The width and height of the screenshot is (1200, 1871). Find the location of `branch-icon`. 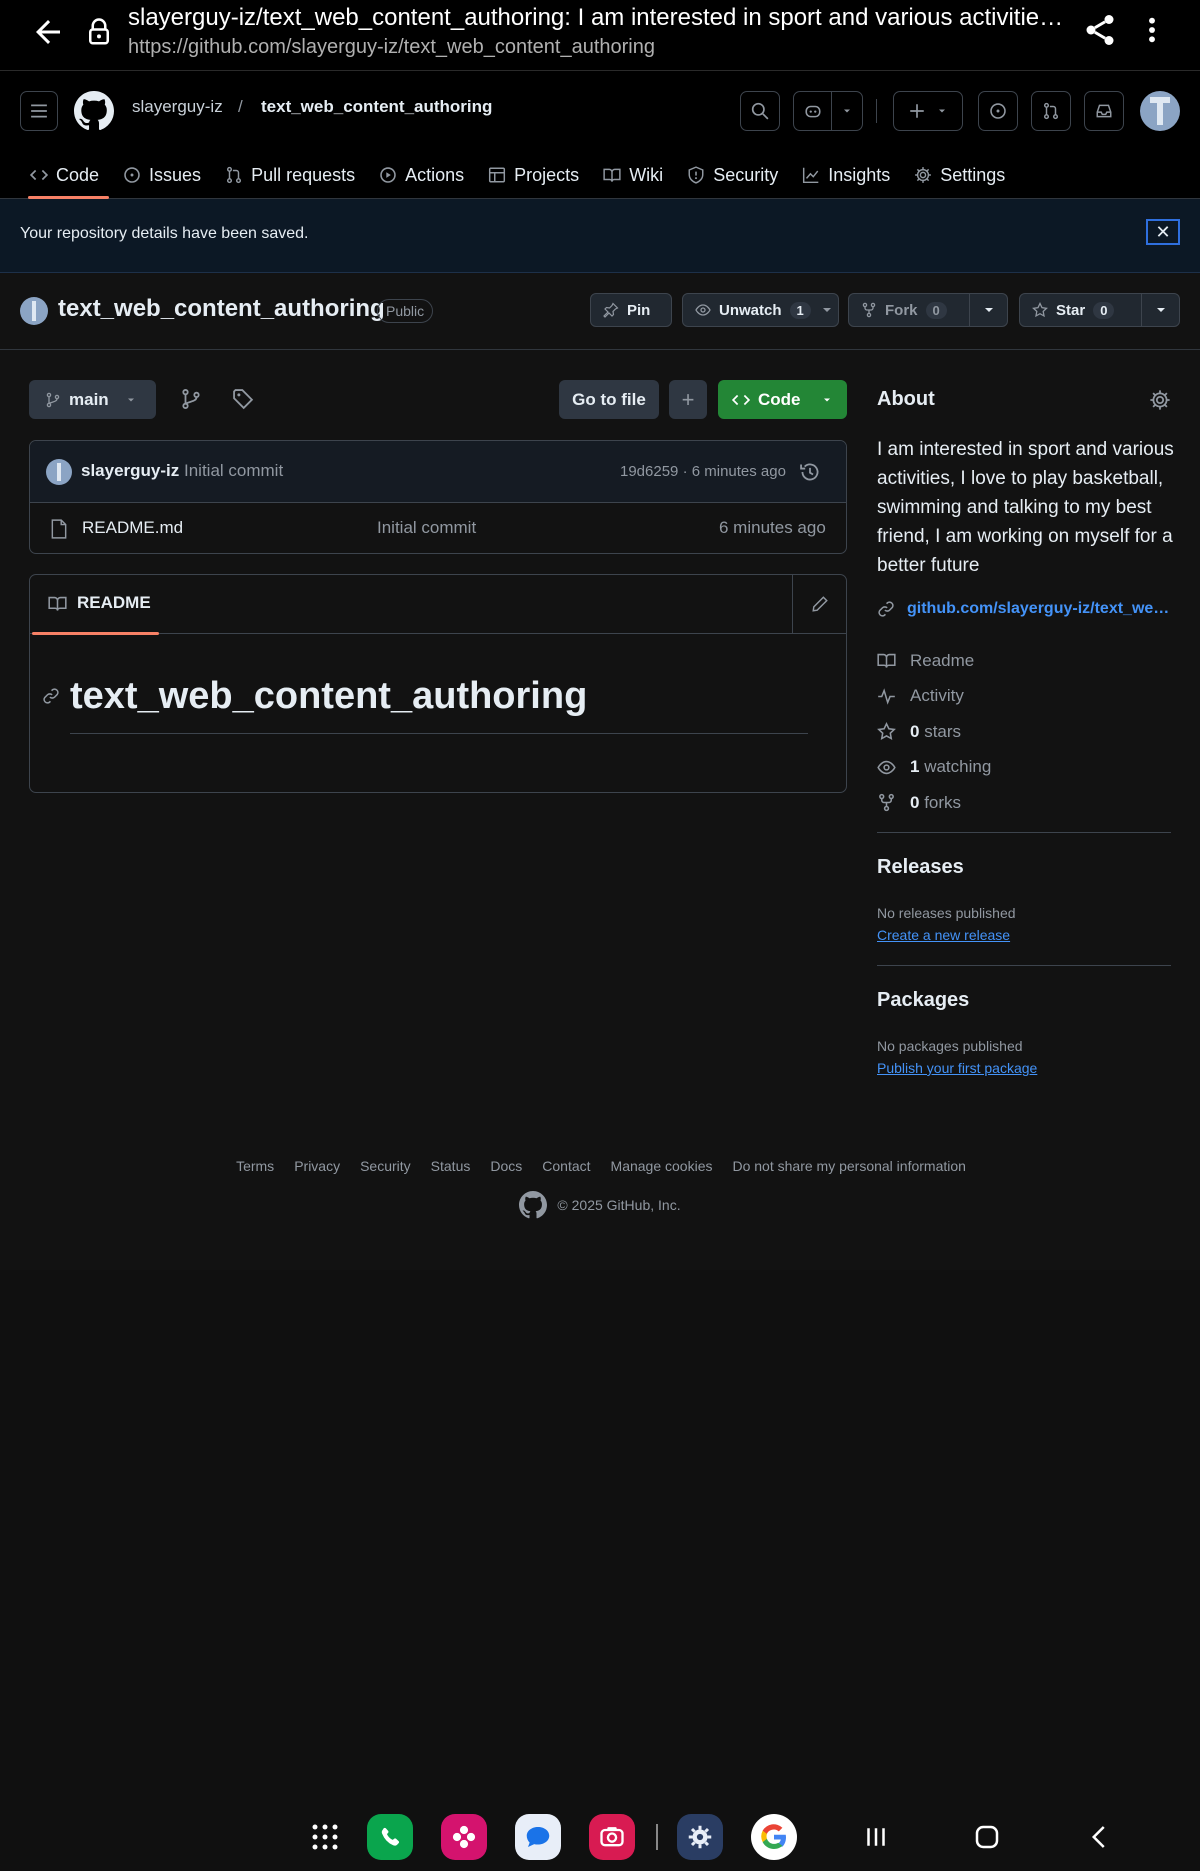

branch-icon is located at coordinates (53, 399).